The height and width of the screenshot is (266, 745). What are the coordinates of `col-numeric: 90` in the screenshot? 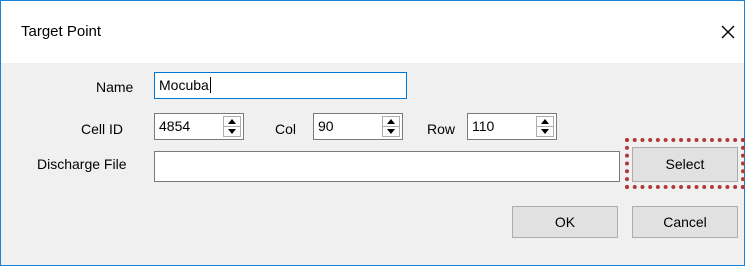 It's located at (358, 126).